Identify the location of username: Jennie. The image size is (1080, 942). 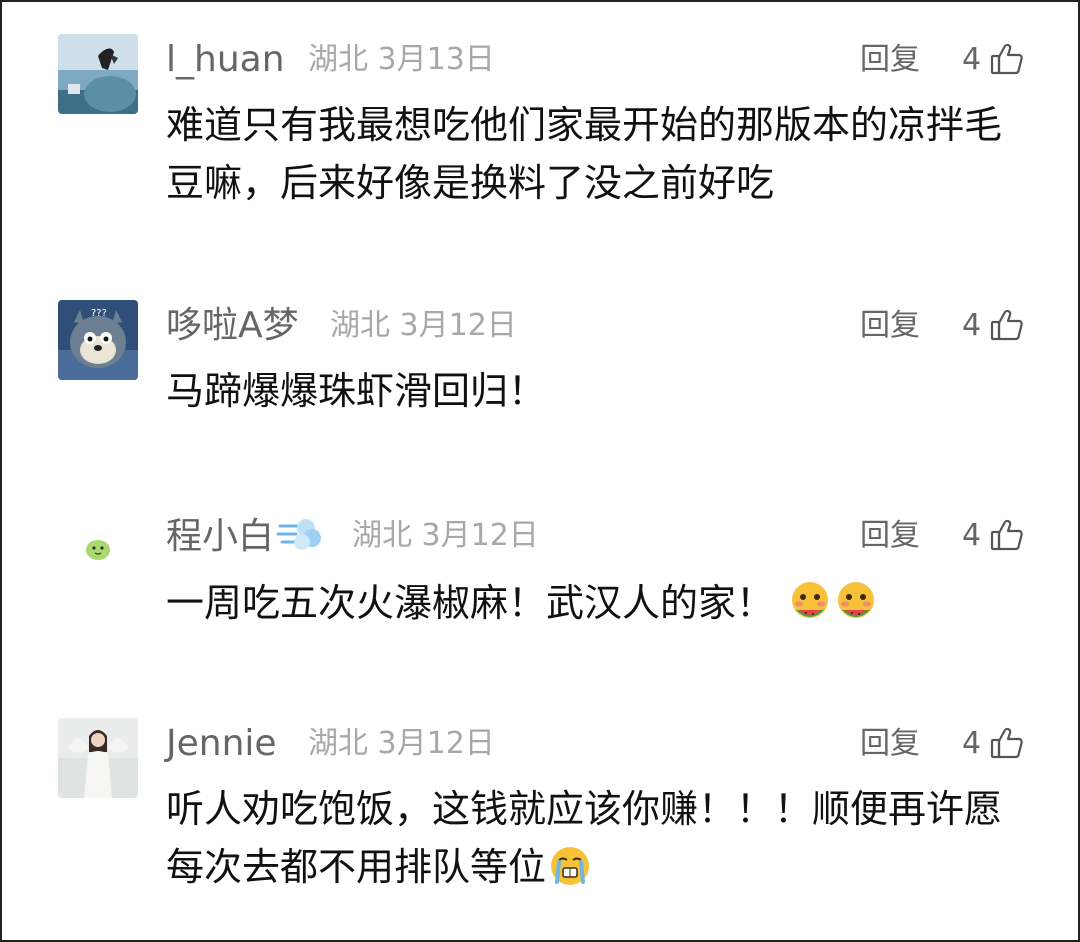
(221, 744).